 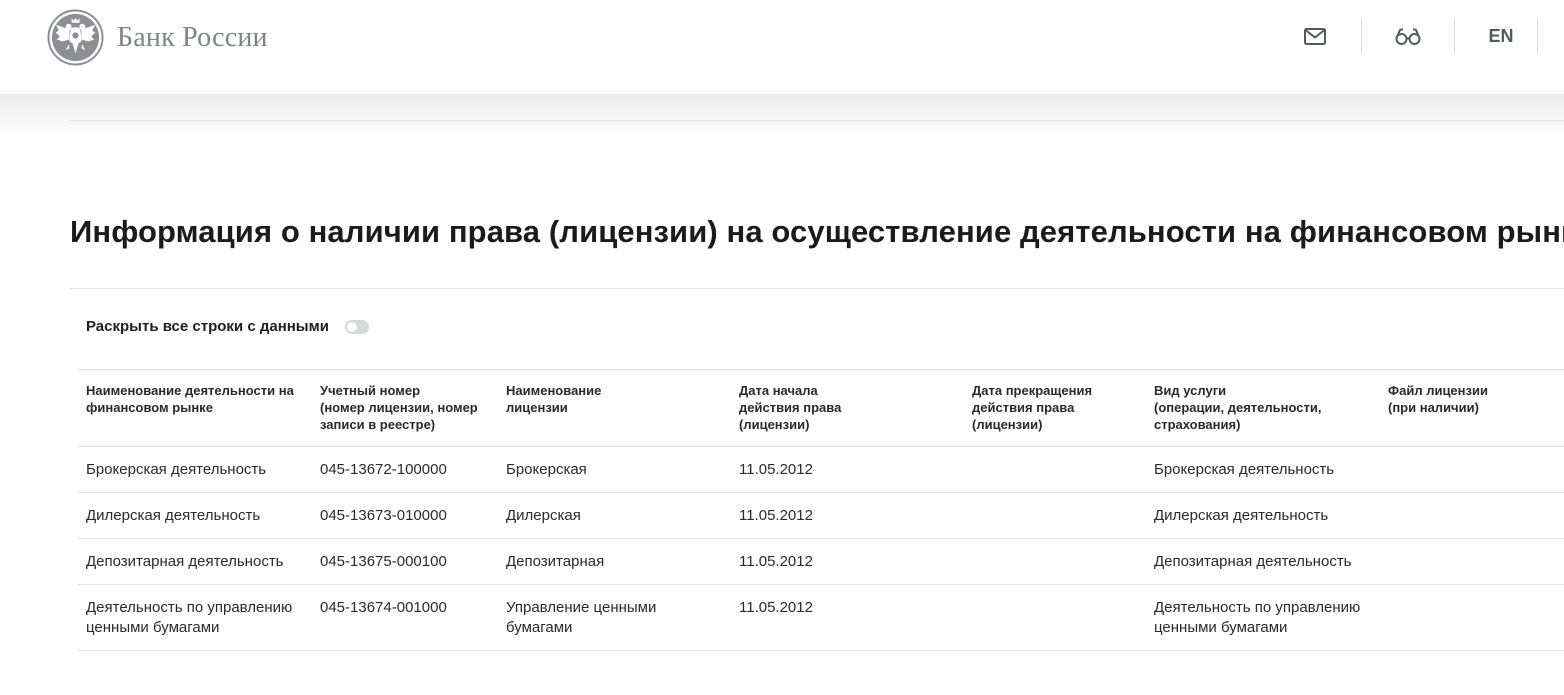 I want to click on cell-registration-number: 045-13674-001000, so click(x=383, y=607).